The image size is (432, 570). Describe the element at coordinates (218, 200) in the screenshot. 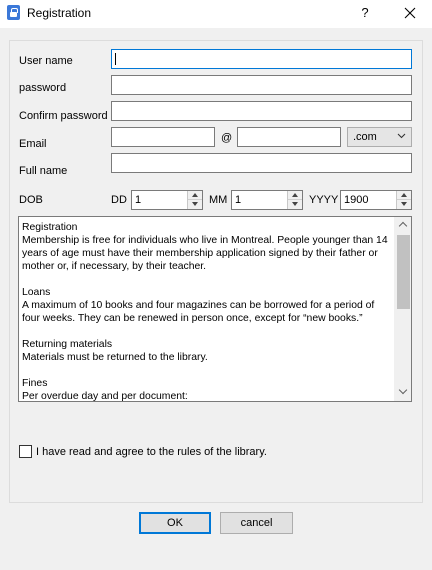

I see `dob-month-label: MM` at that location.